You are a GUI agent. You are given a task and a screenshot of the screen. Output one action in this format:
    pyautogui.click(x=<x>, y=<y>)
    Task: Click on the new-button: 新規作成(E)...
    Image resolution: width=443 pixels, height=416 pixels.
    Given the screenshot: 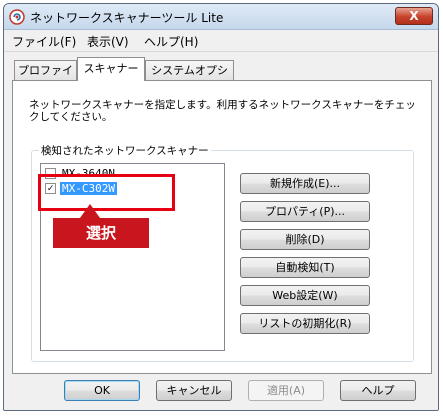 What is the action you would take?
    pyautogui.click(x=305, y=183)
    